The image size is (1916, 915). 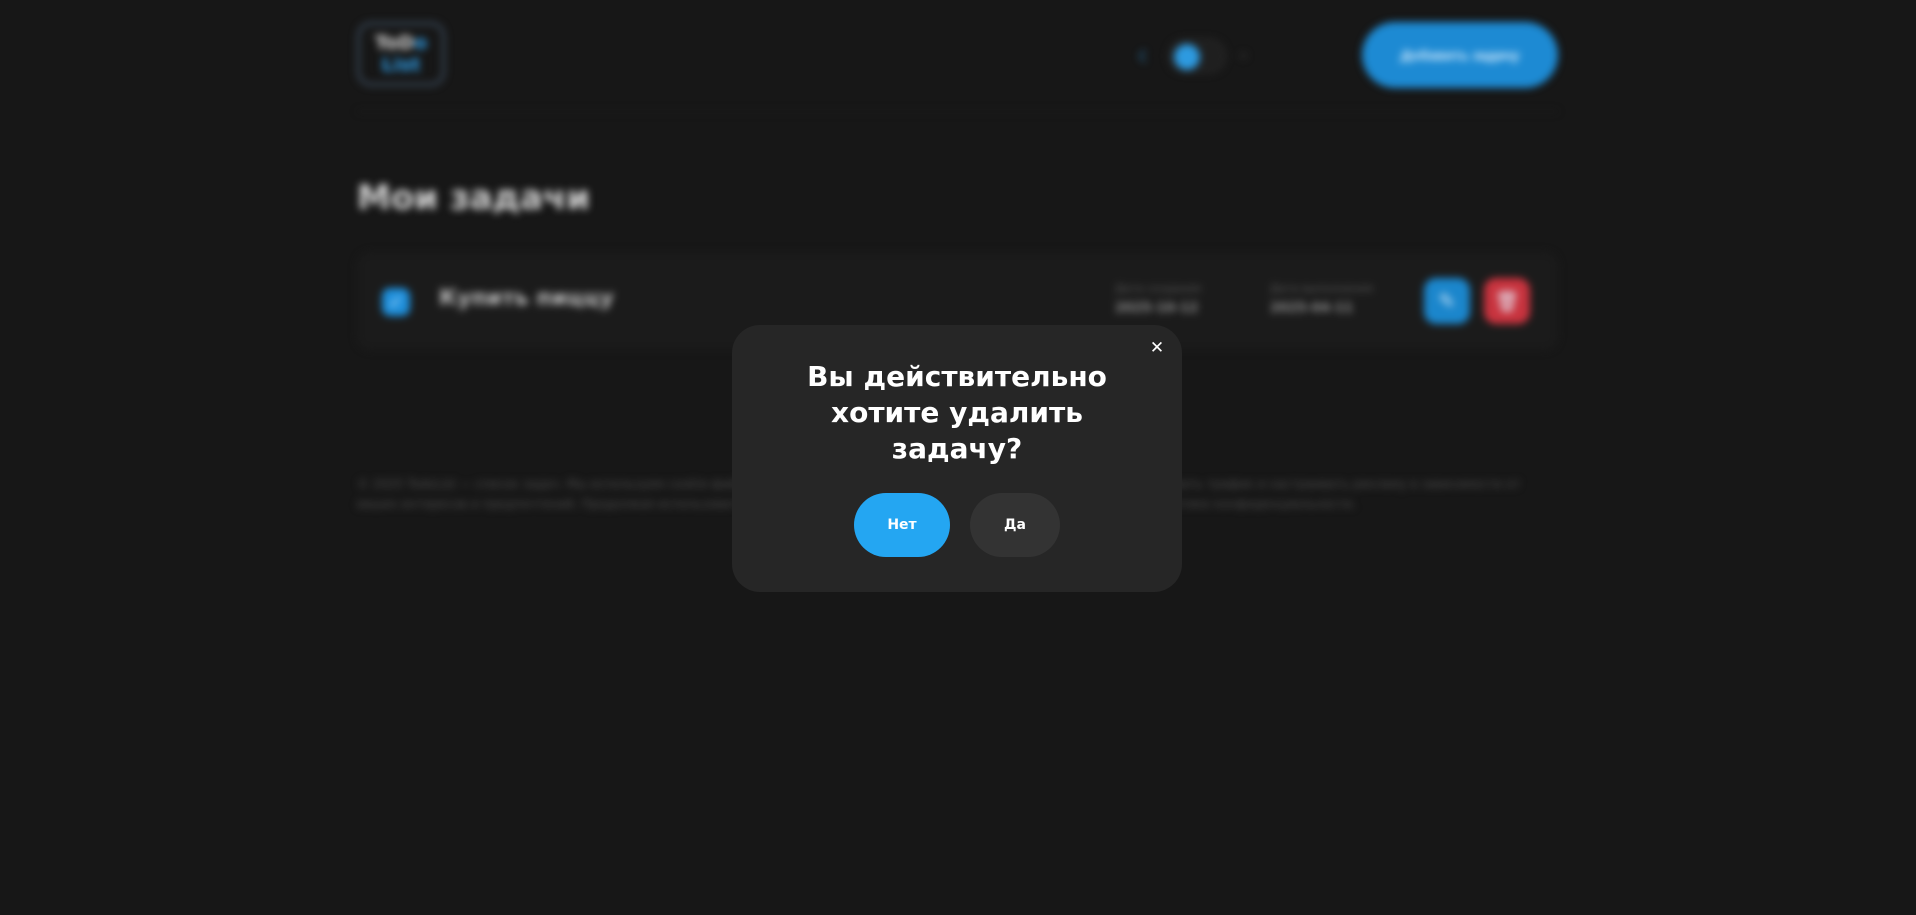 I want to click on add-task-button: Добавить задачу, so click(x=1460, y=55).